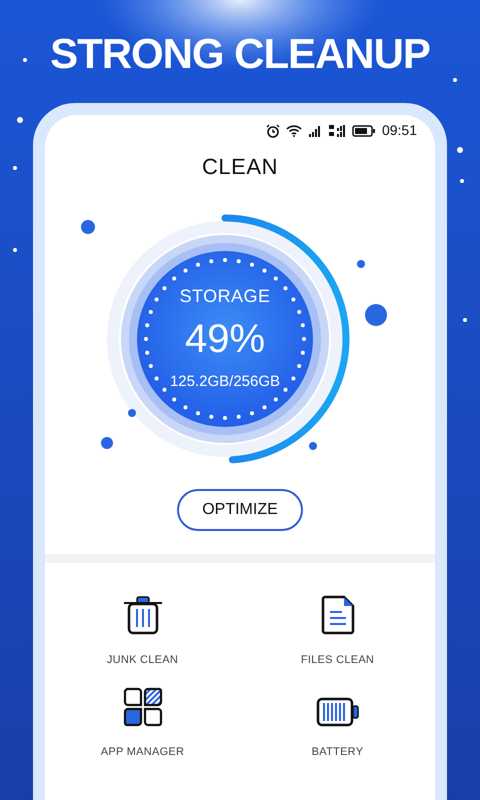  Describe the element at coordinates (337, 660) in the screenshot. I see `tool-label: FILES CLEAN` at that location.